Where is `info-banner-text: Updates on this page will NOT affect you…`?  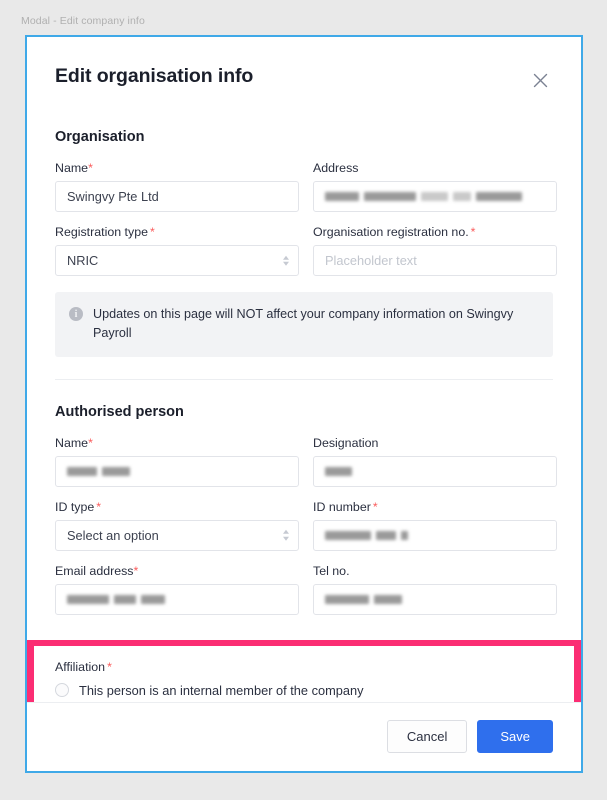
info-banner-text: Updates on this page will NOT affect you… is located at coordinates (303, 323).